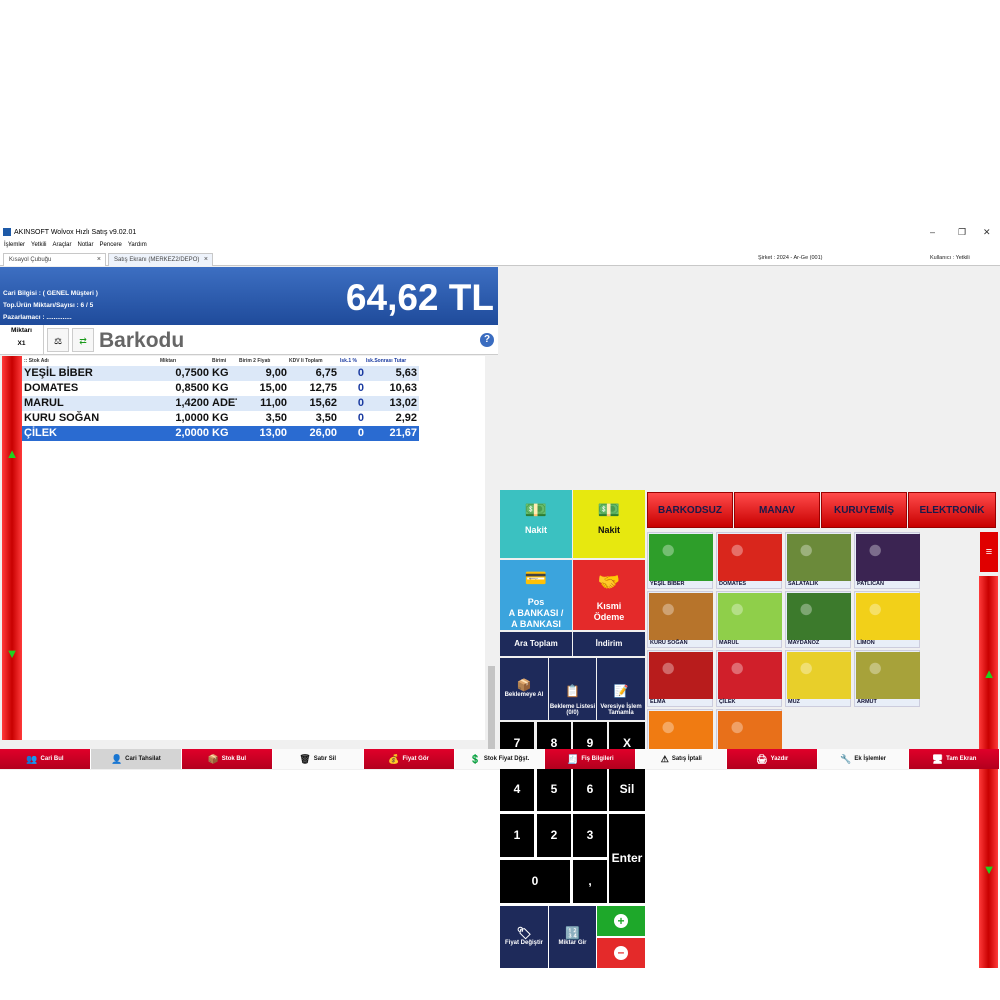  Describe the element at coordinates (137, 246) in the screenshot. I see `menu-yardim: Yardım` at that location.